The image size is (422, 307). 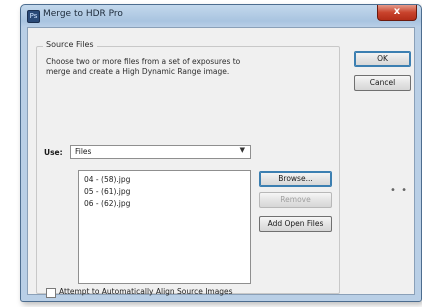 I want to click on close-button: x, so click(x=397, y=13).